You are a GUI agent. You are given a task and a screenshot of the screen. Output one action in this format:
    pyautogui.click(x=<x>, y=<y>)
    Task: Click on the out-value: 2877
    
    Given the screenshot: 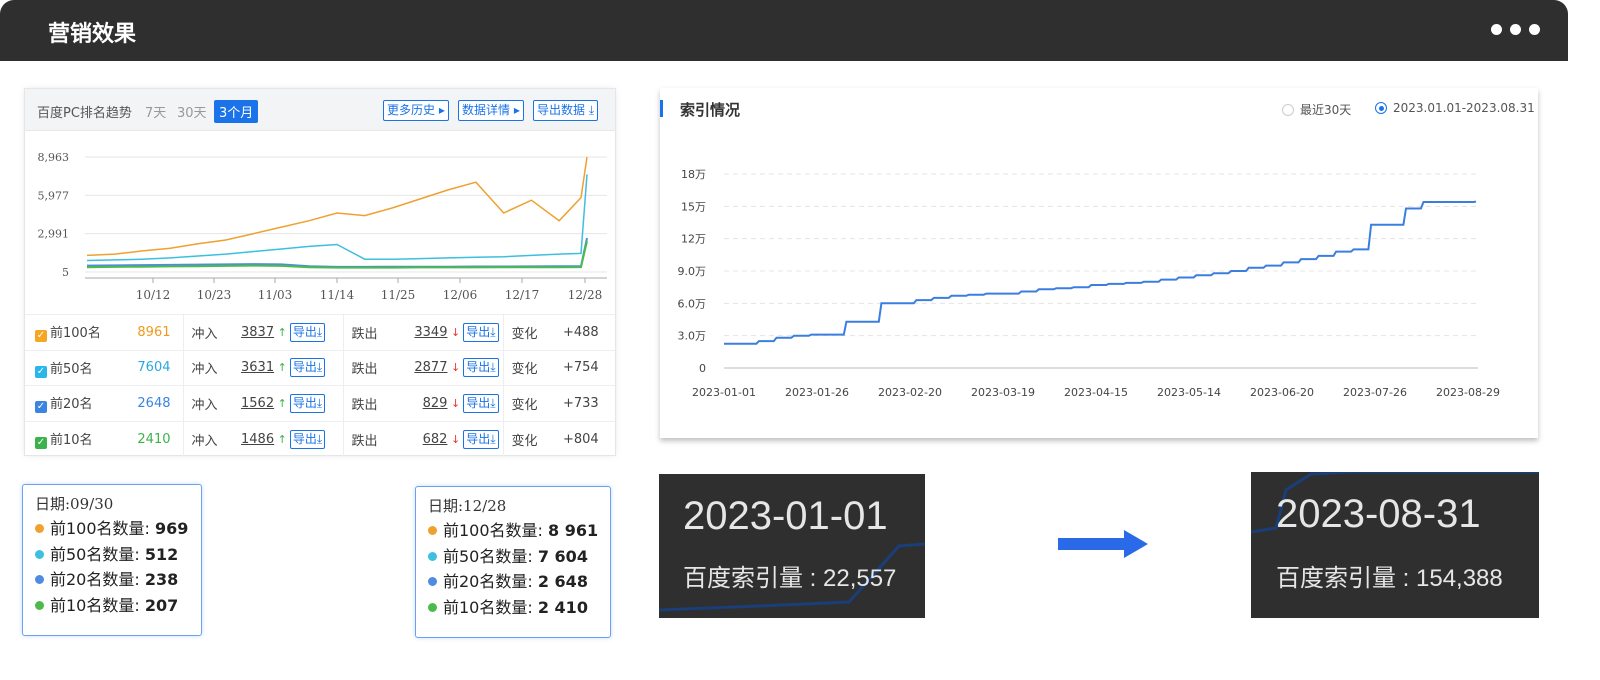 What is the action you would take?
    pyautogui.click(x=430, y=367)
    